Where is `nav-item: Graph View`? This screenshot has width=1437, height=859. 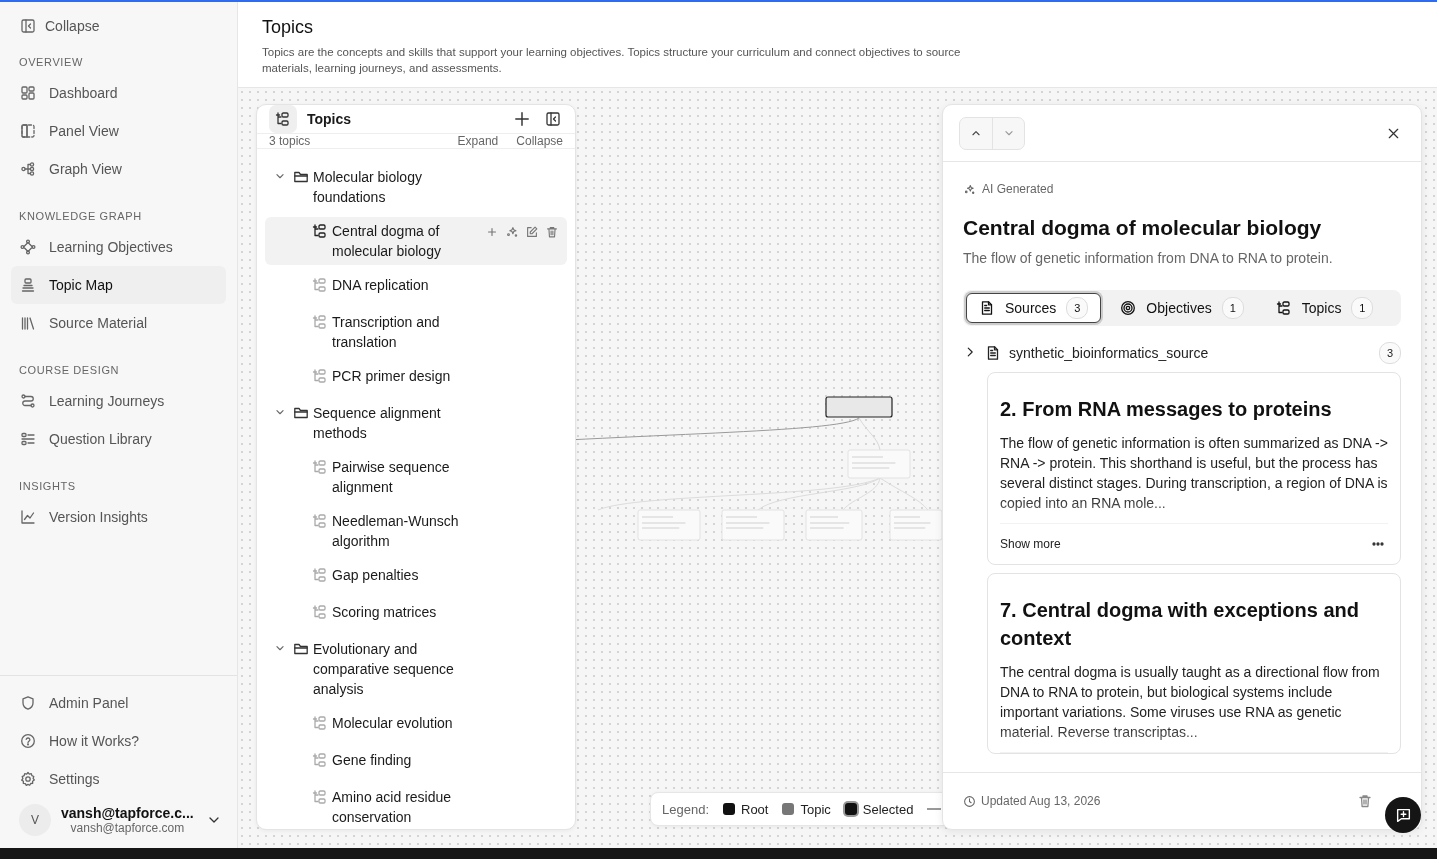 nav-item: Graph View is located at coordinates (118, 169).